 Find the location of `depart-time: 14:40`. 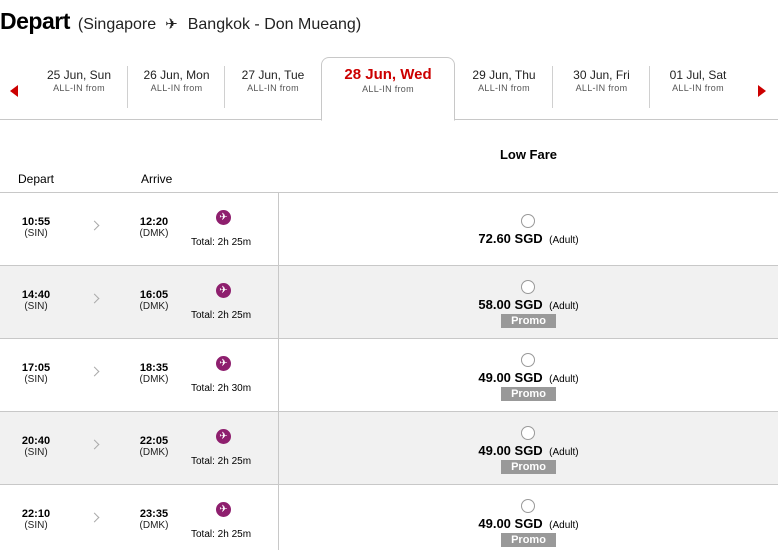

depart-time: 14:40 is located at coordinates (36, 295).